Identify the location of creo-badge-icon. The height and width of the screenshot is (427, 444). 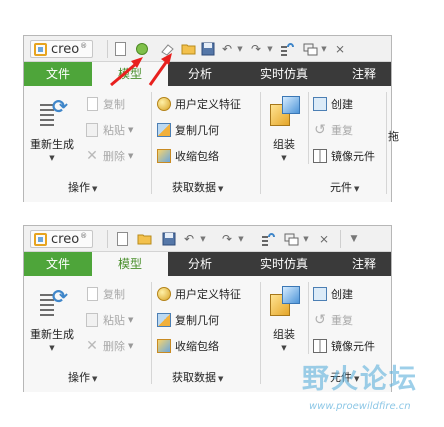
(40, 49).